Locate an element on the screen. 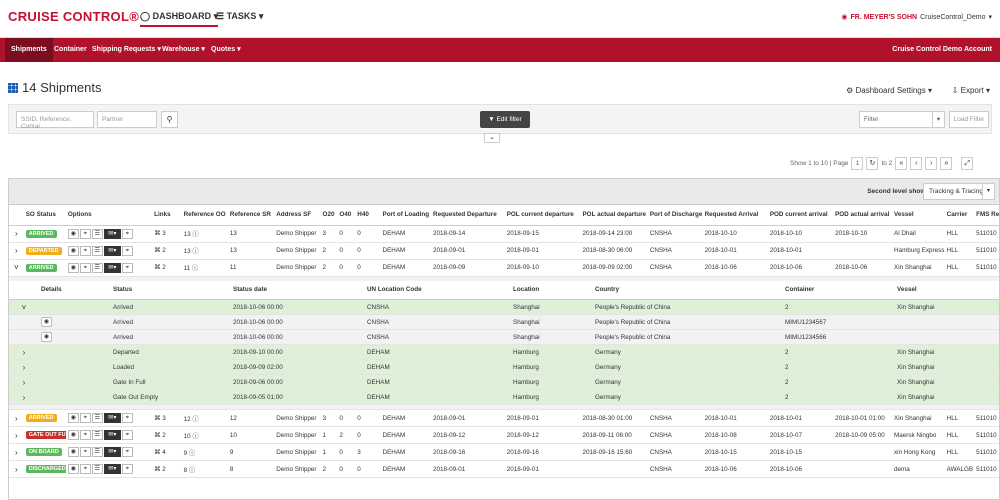 This screenshot has height=500, width=1000. menu-shipments: Shipments is located at coordinates (29, 50).